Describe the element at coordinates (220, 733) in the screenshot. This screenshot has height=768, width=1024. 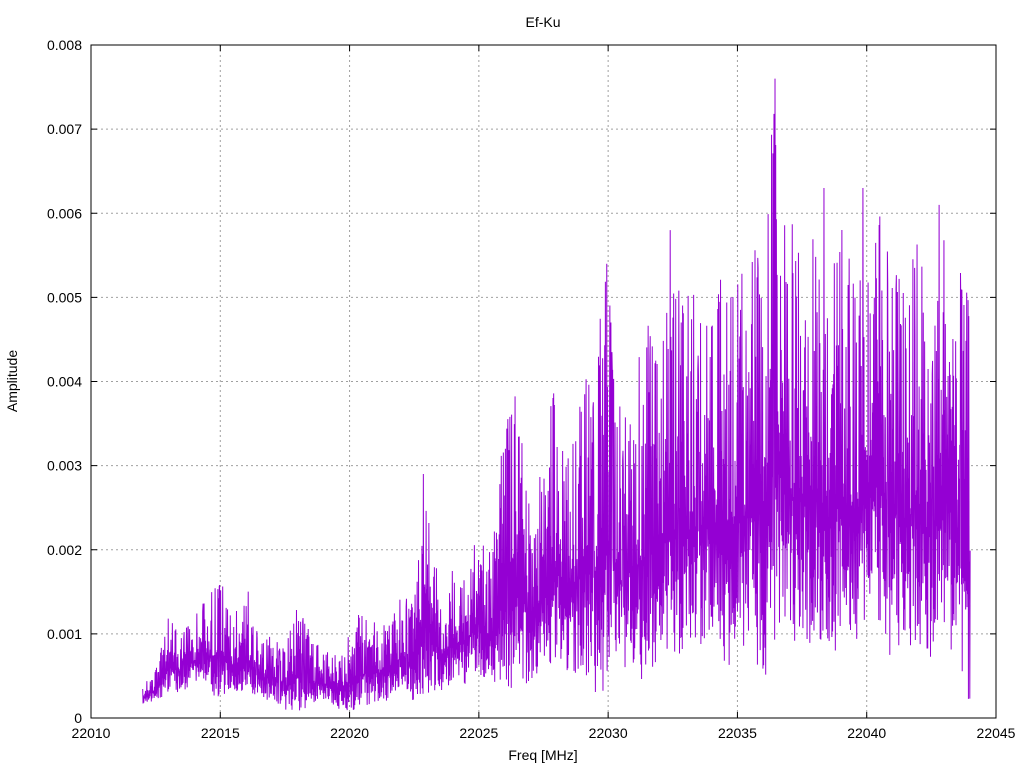
I see `x-tick-label: 22015` at that location.